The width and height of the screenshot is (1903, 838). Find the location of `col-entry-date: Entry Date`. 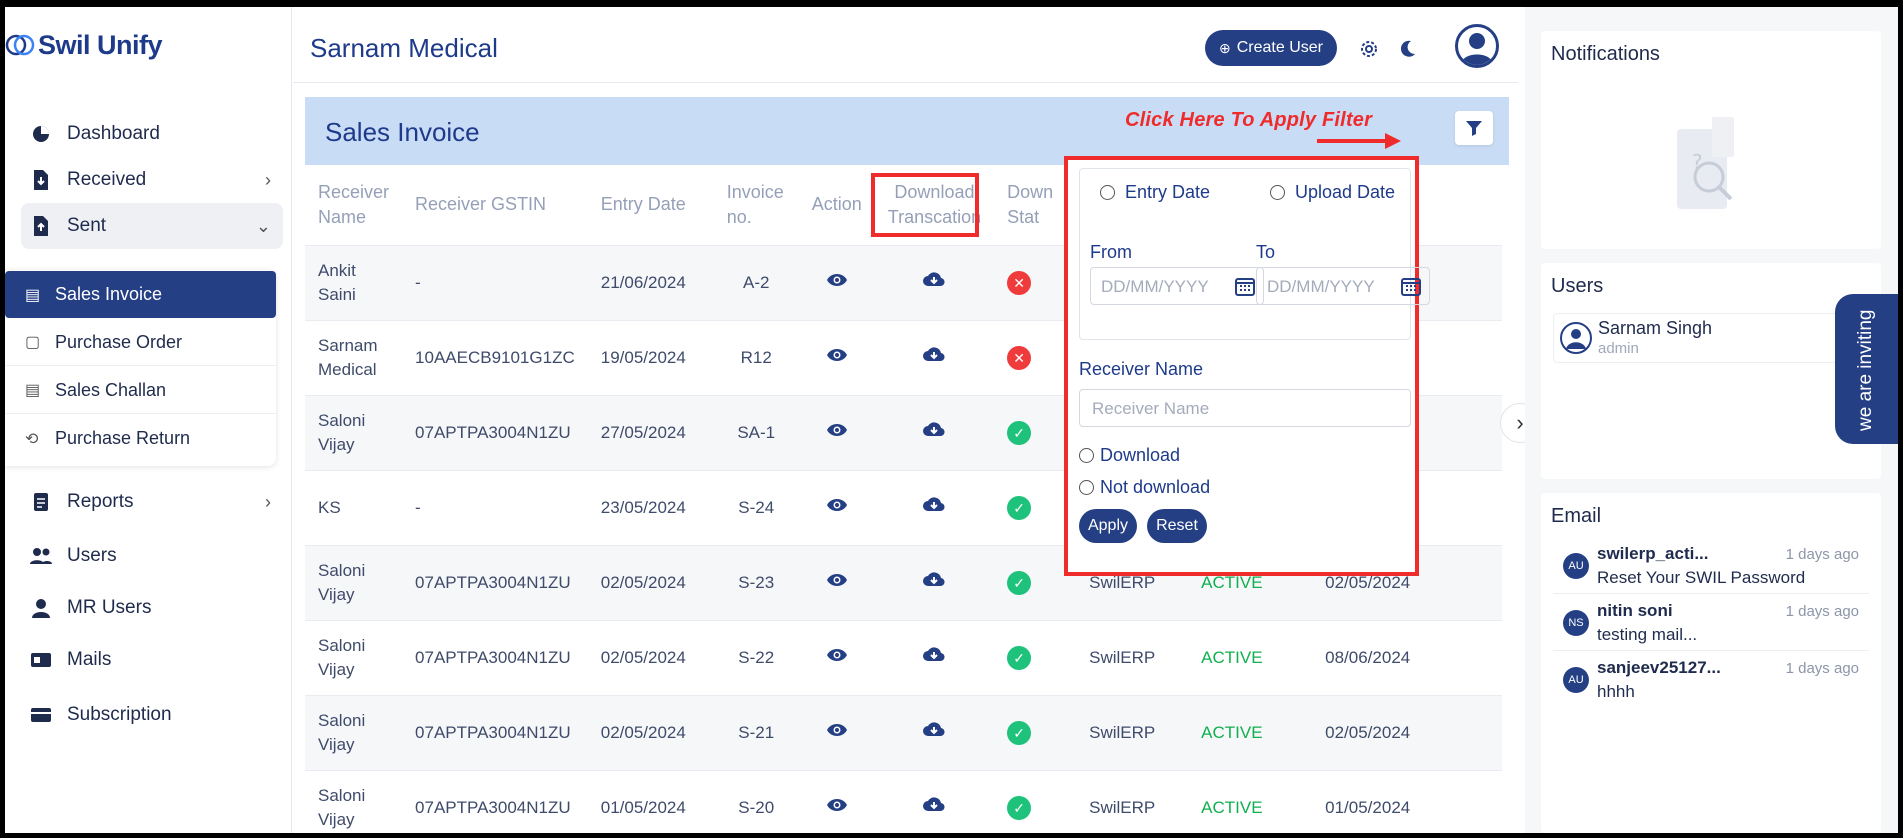

col-entry-date: Entry Date is located at coordinates (651, 205).